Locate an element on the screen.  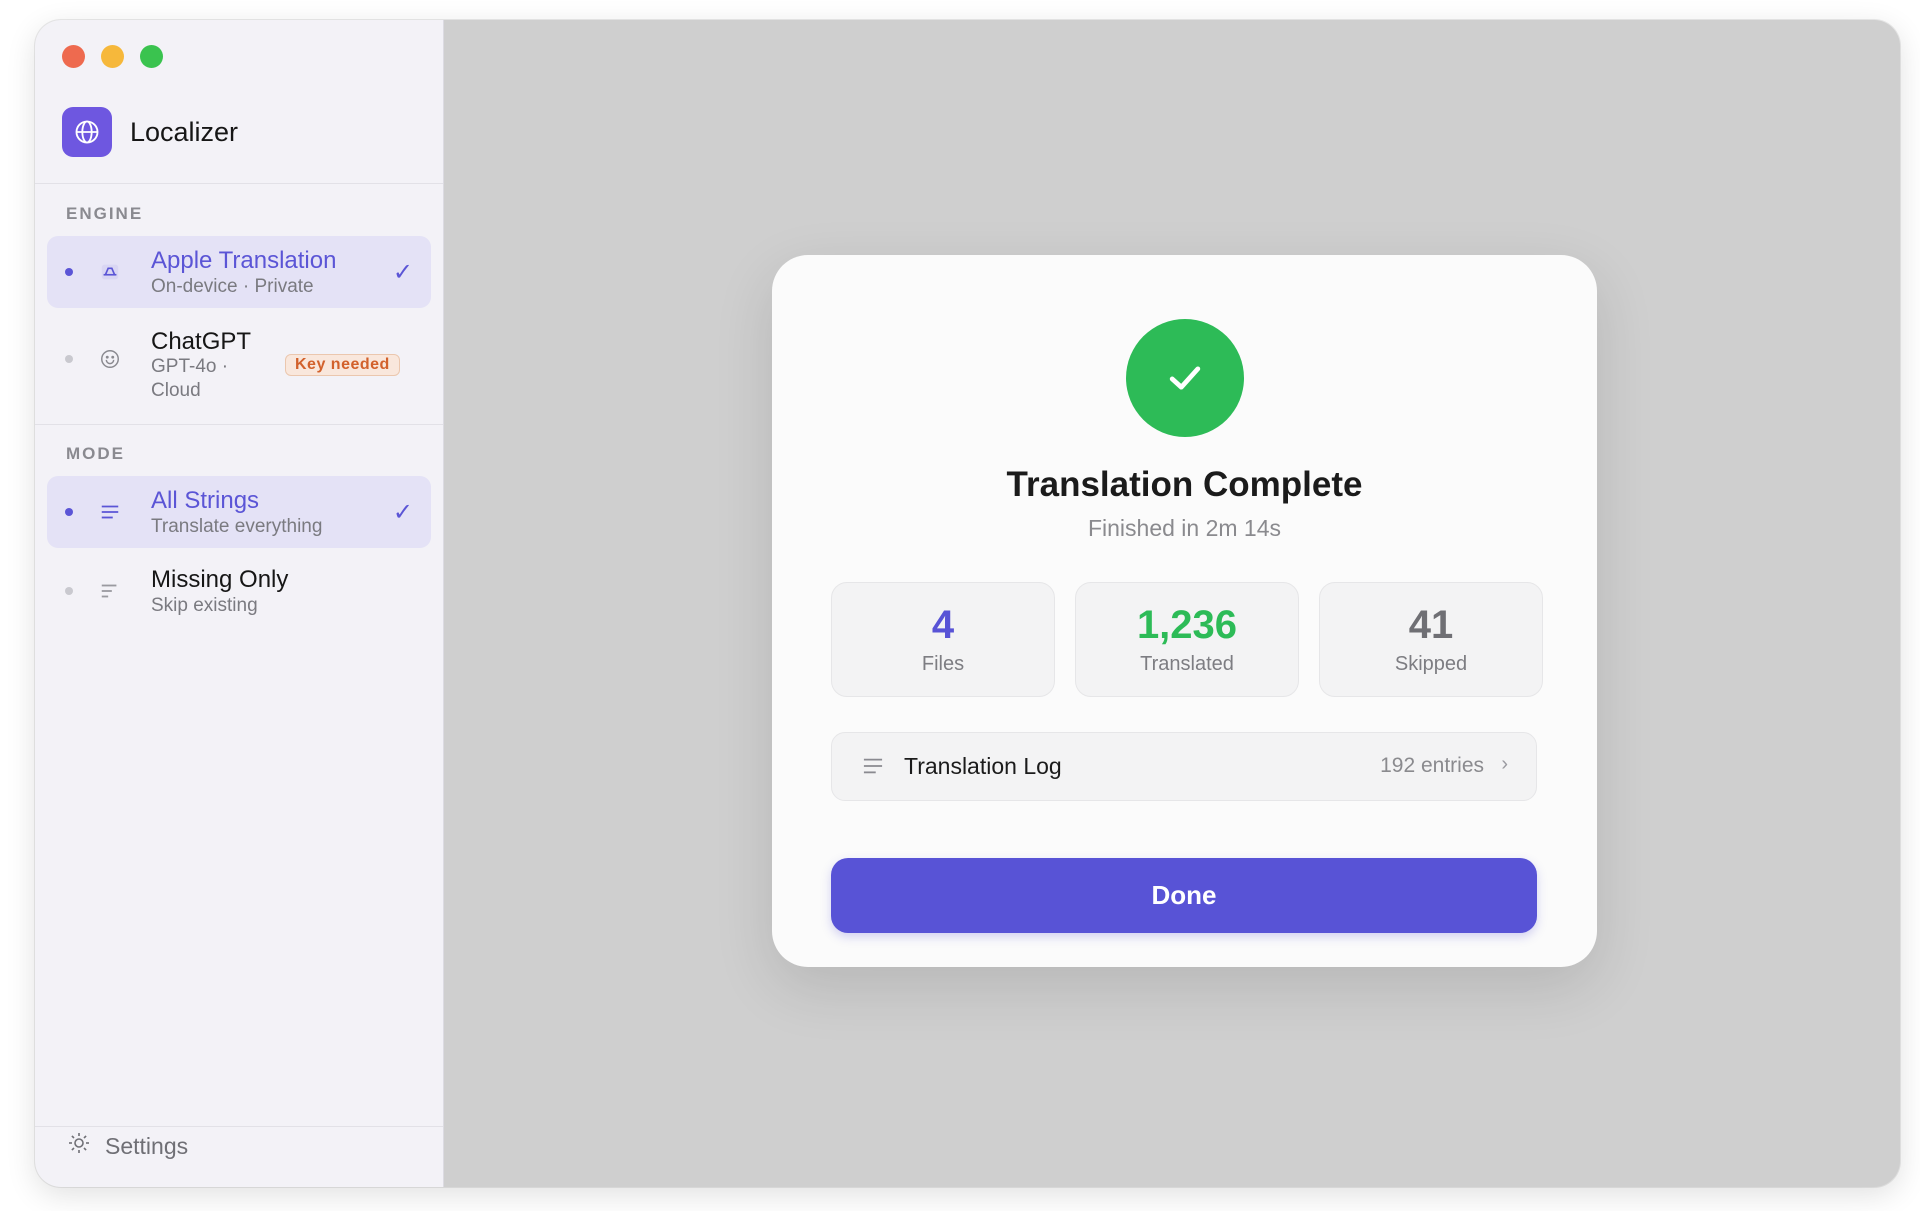
mode-title: Missing Only is located at coordinates (220, 579).